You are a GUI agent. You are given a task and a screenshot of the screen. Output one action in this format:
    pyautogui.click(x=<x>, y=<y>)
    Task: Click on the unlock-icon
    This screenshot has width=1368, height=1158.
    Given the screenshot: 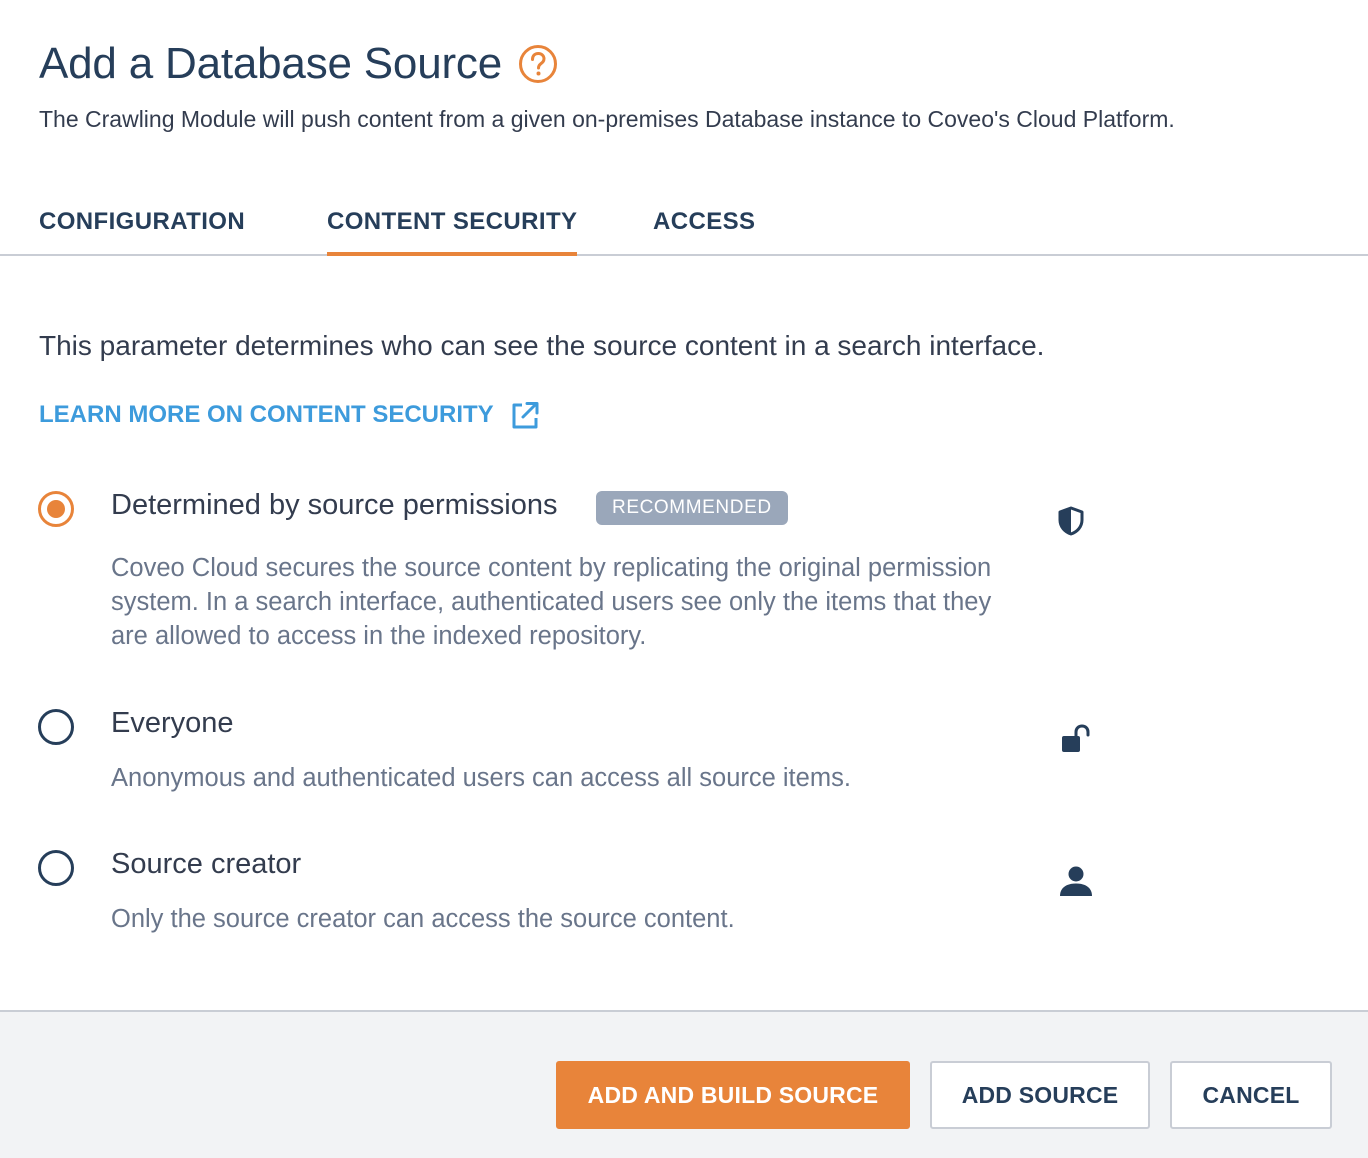 What is the action you would take?
    pyautogui.click(x=1076, y=741)
    